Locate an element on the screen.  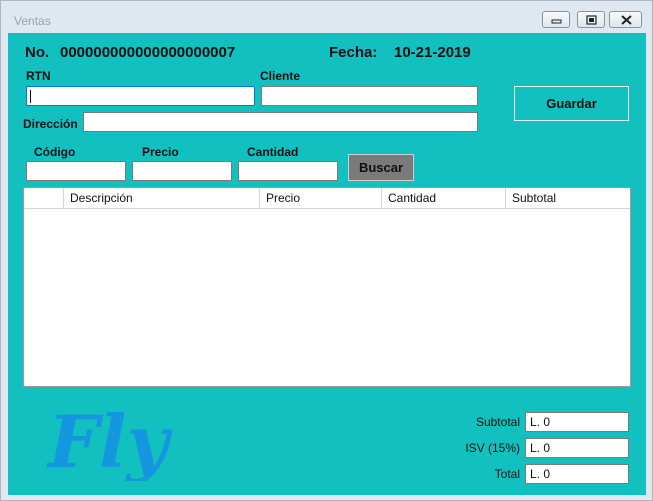
minimize-button is located at coordinates (556, 19).